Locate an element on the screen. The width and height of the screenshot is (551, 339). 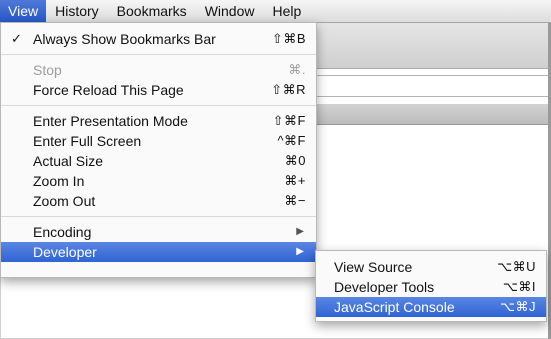
shortcut-label: ⇧⌘F is located at coordinates (289, 120).